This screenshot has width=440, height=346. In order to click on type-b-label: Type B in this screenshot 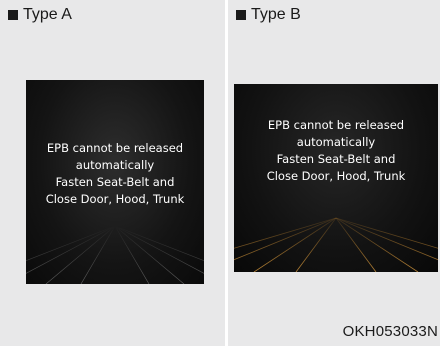, I will do `click(276, 14)`.